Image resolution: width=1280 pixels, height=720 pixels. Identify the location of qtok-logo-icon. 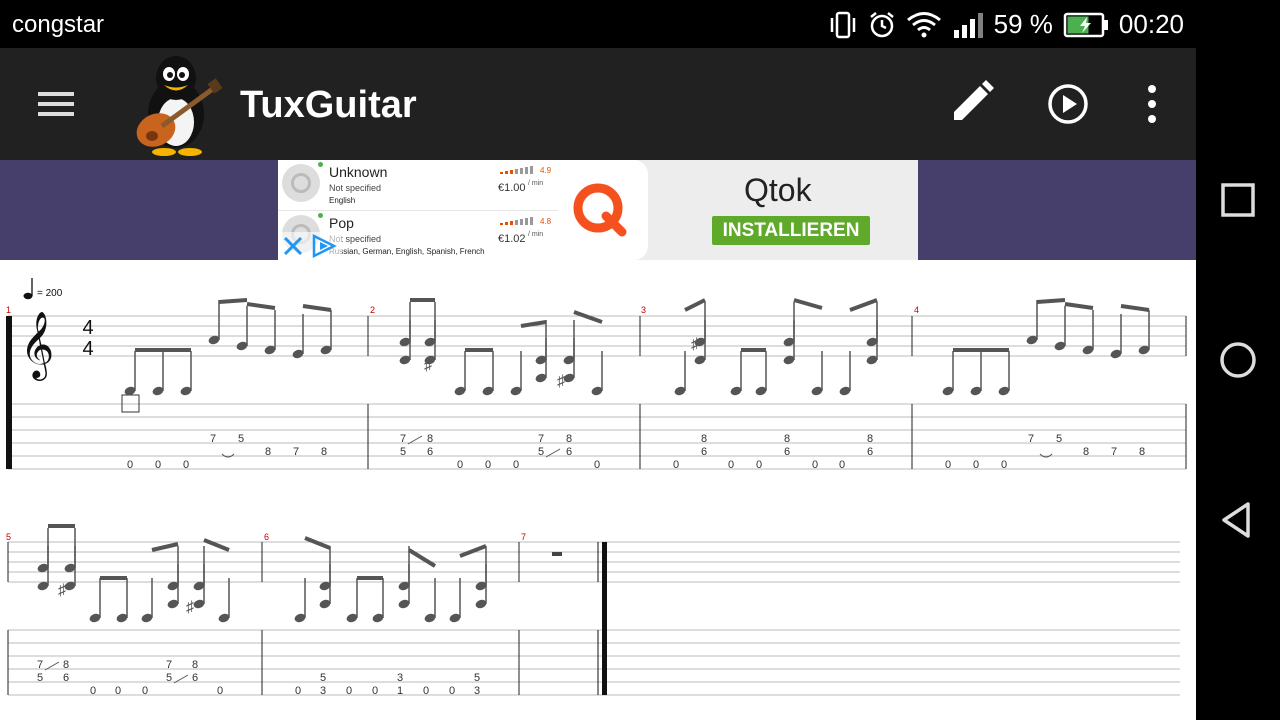
(600, 210).